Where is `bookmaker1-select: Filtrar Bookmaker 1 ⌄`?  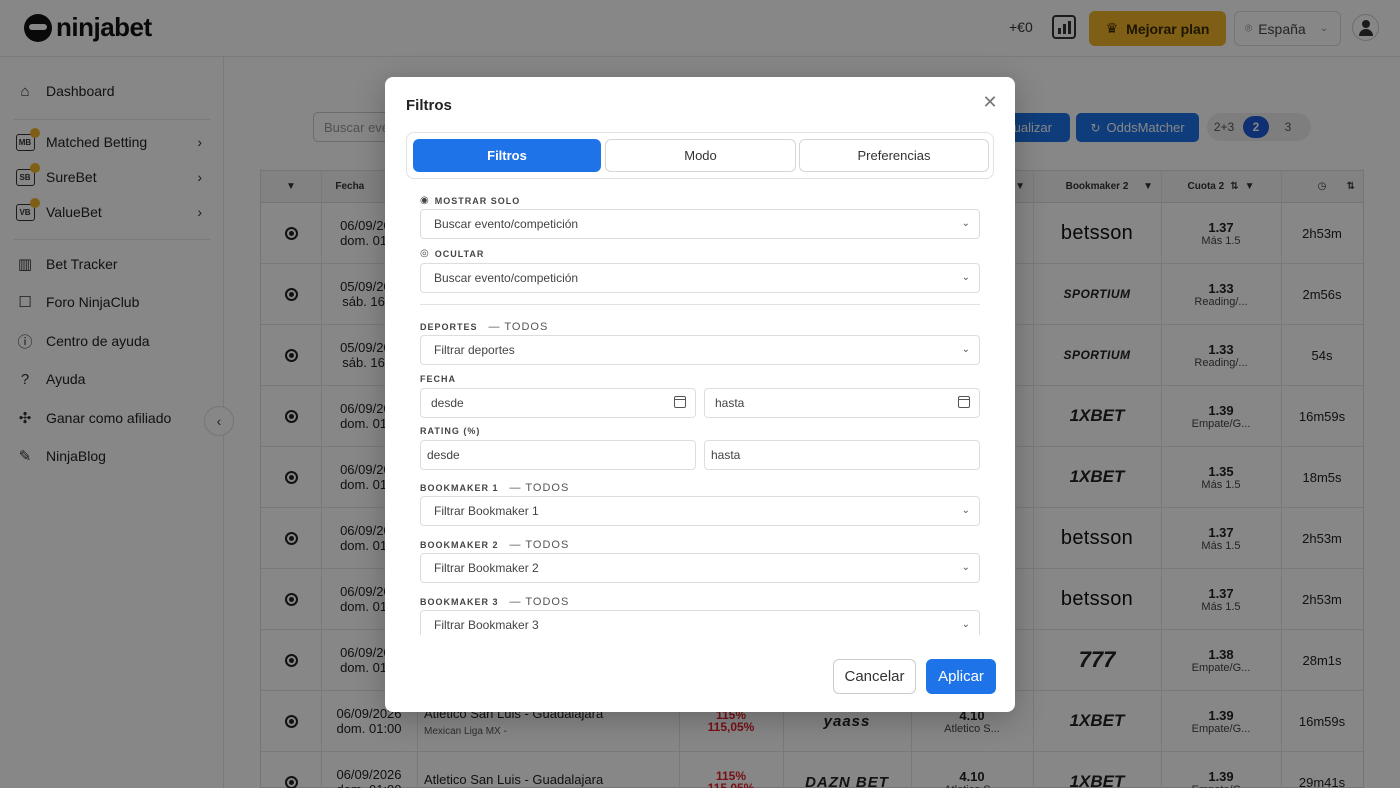 bookmaker1-select: Filtrar Bookmaker 1 ⌄ is located at coordinates (700, 511).